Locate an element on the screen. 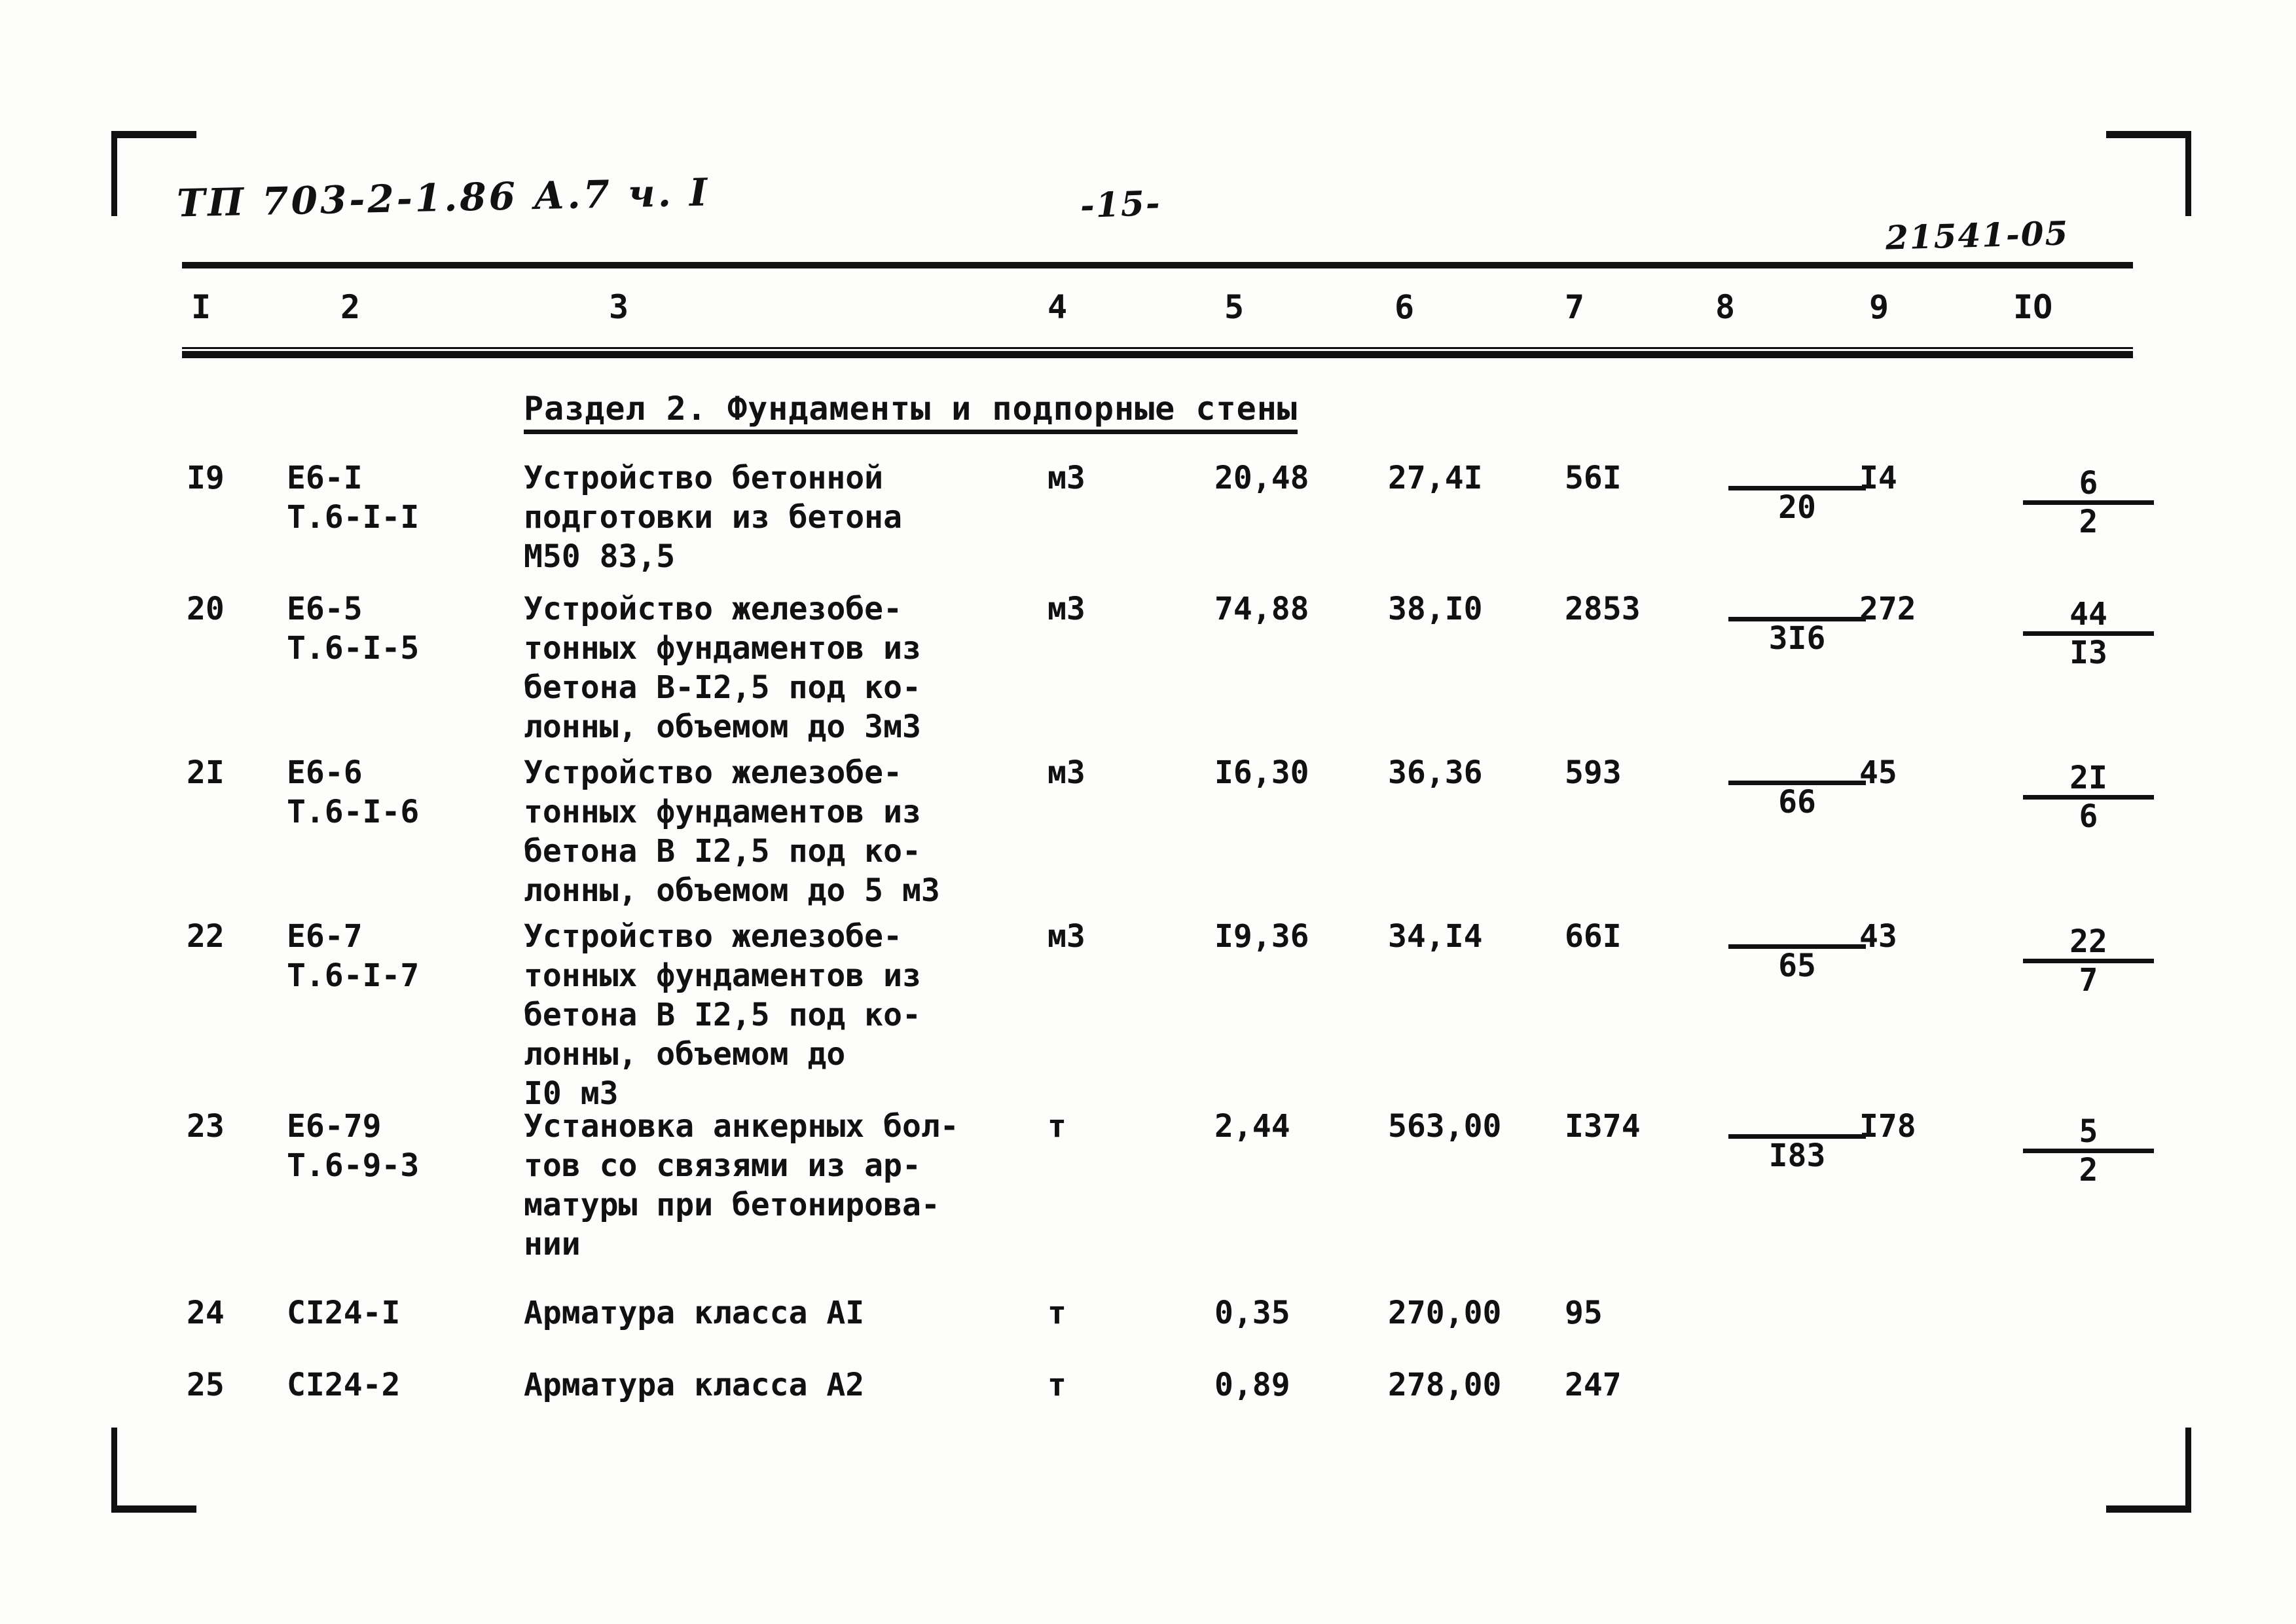 Image resolution: width=2296 pixels, height=1624 pixels. row-col8-fraction-denominator: 20 is located at coordinates (1797, 507).